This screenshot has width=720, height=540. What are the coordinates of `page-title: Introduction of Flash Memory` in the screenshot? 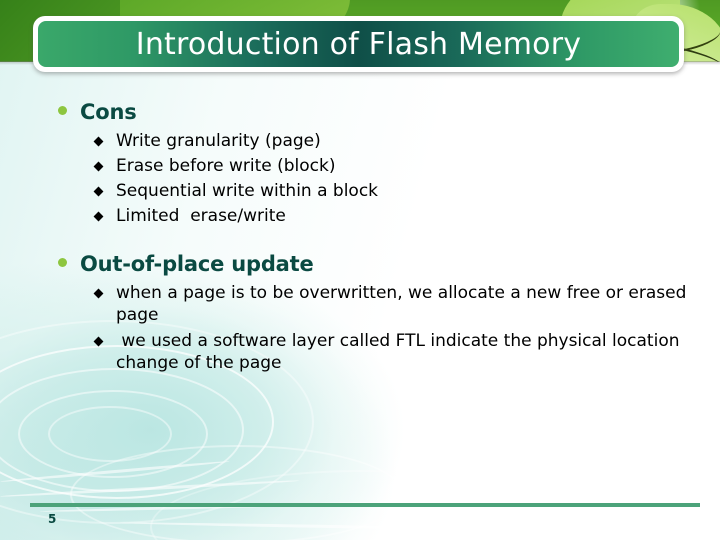 It's located at (358, 44).